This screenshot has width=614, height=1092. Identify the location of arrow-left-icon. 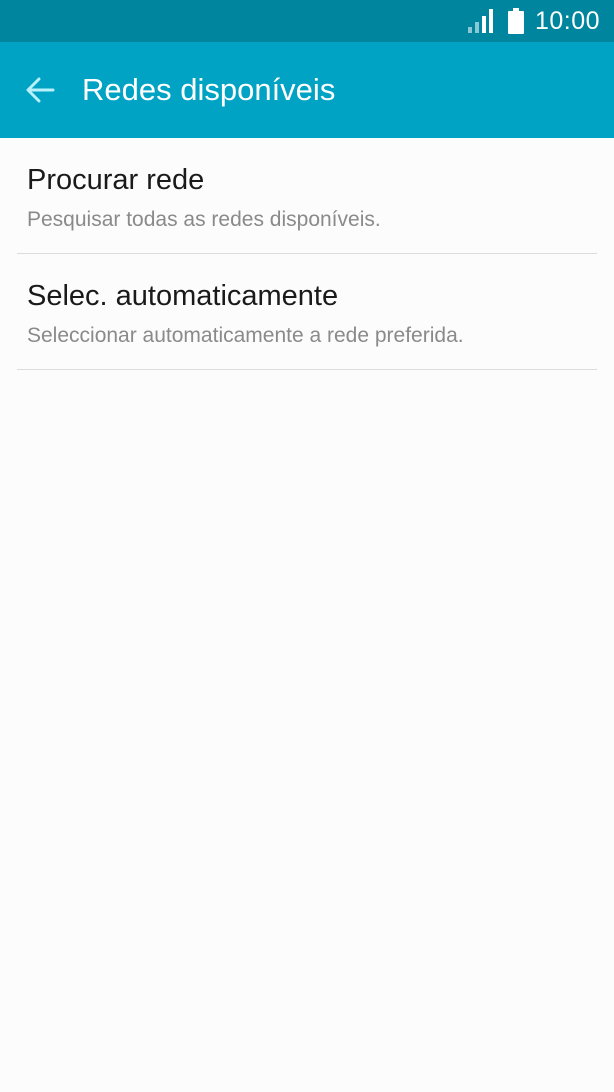
(40, 90).